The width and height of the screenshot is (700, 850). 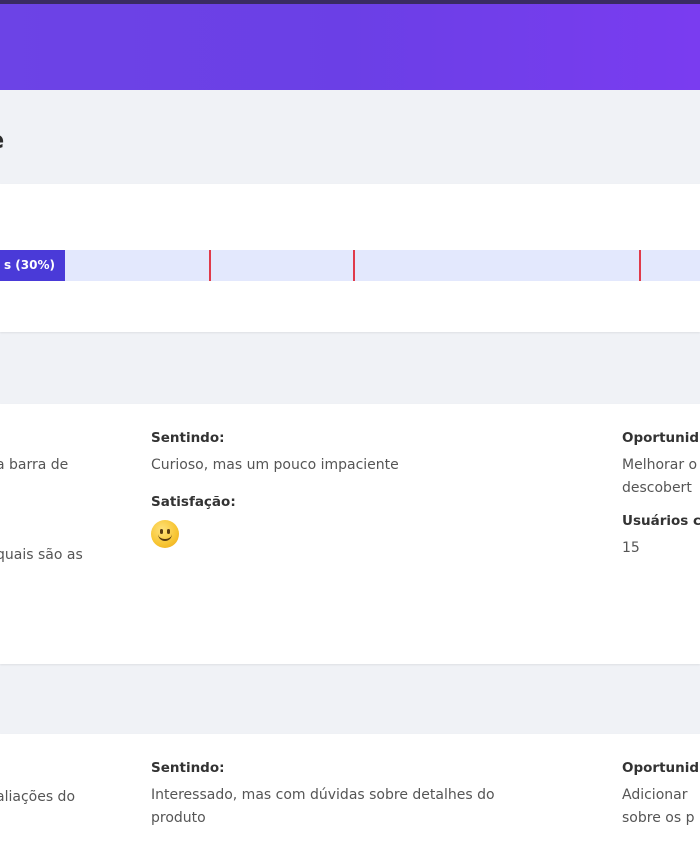 I want to click on satisfaction-label: Satisfação:, so click(x=193, y=502).